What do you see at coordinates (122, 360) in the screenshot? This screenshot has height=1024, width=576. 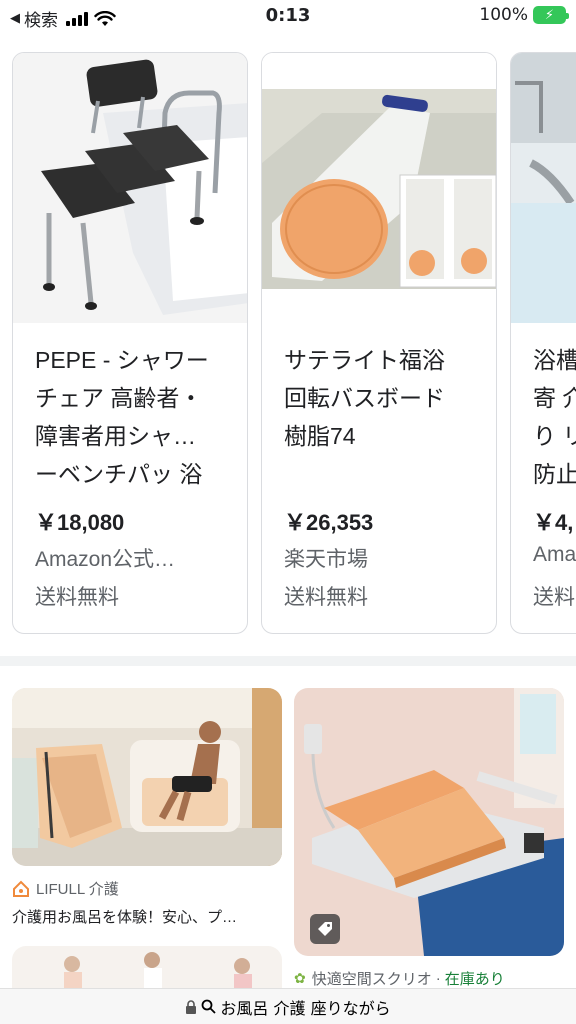 I see `title-line: PEPE - シャワー` at bounding box center [122, 360].